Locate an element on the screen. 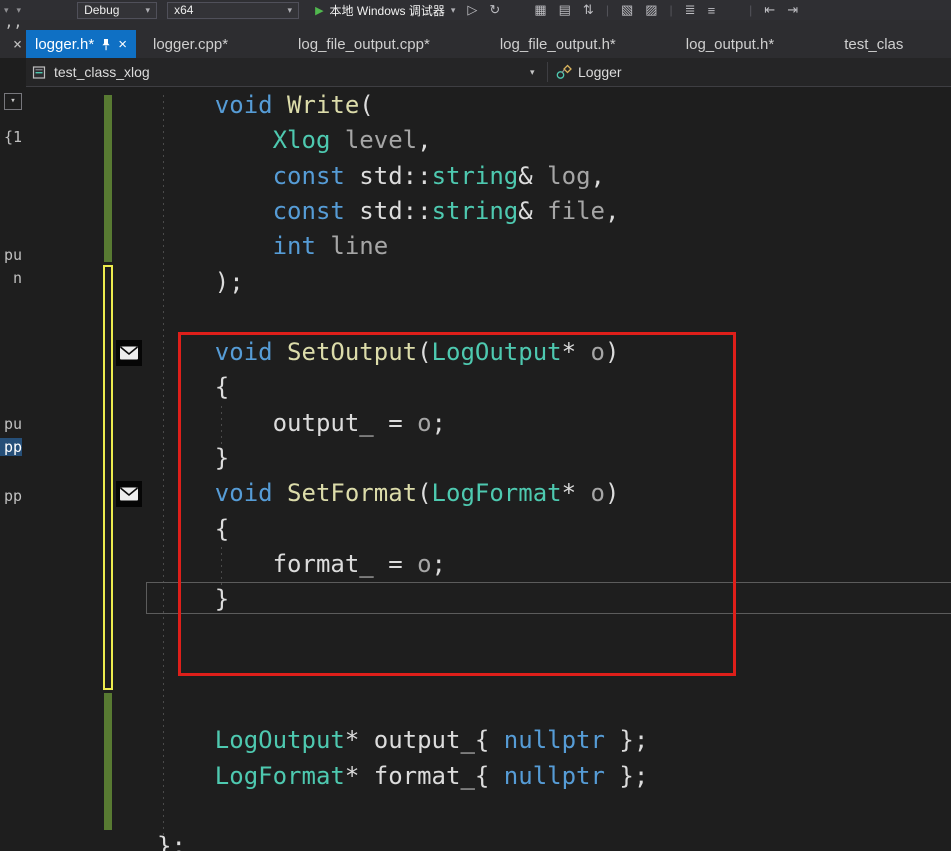 This screenshot has width=951, height=851. tab-test_clas: test_clas is located at coordinates (873, 44).